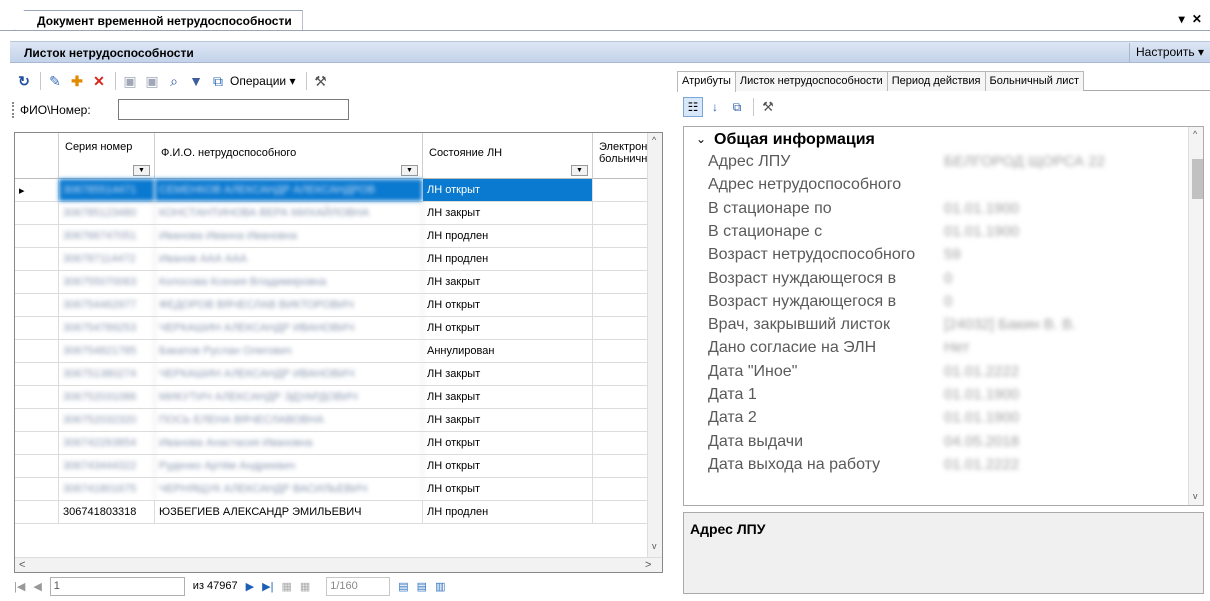 This screenshot has width=1210, height=601. What do you see at coordinates (267, 586) in the screenshot?
I see `last-page-icon: ▶|` at bounding box center [267, 586].